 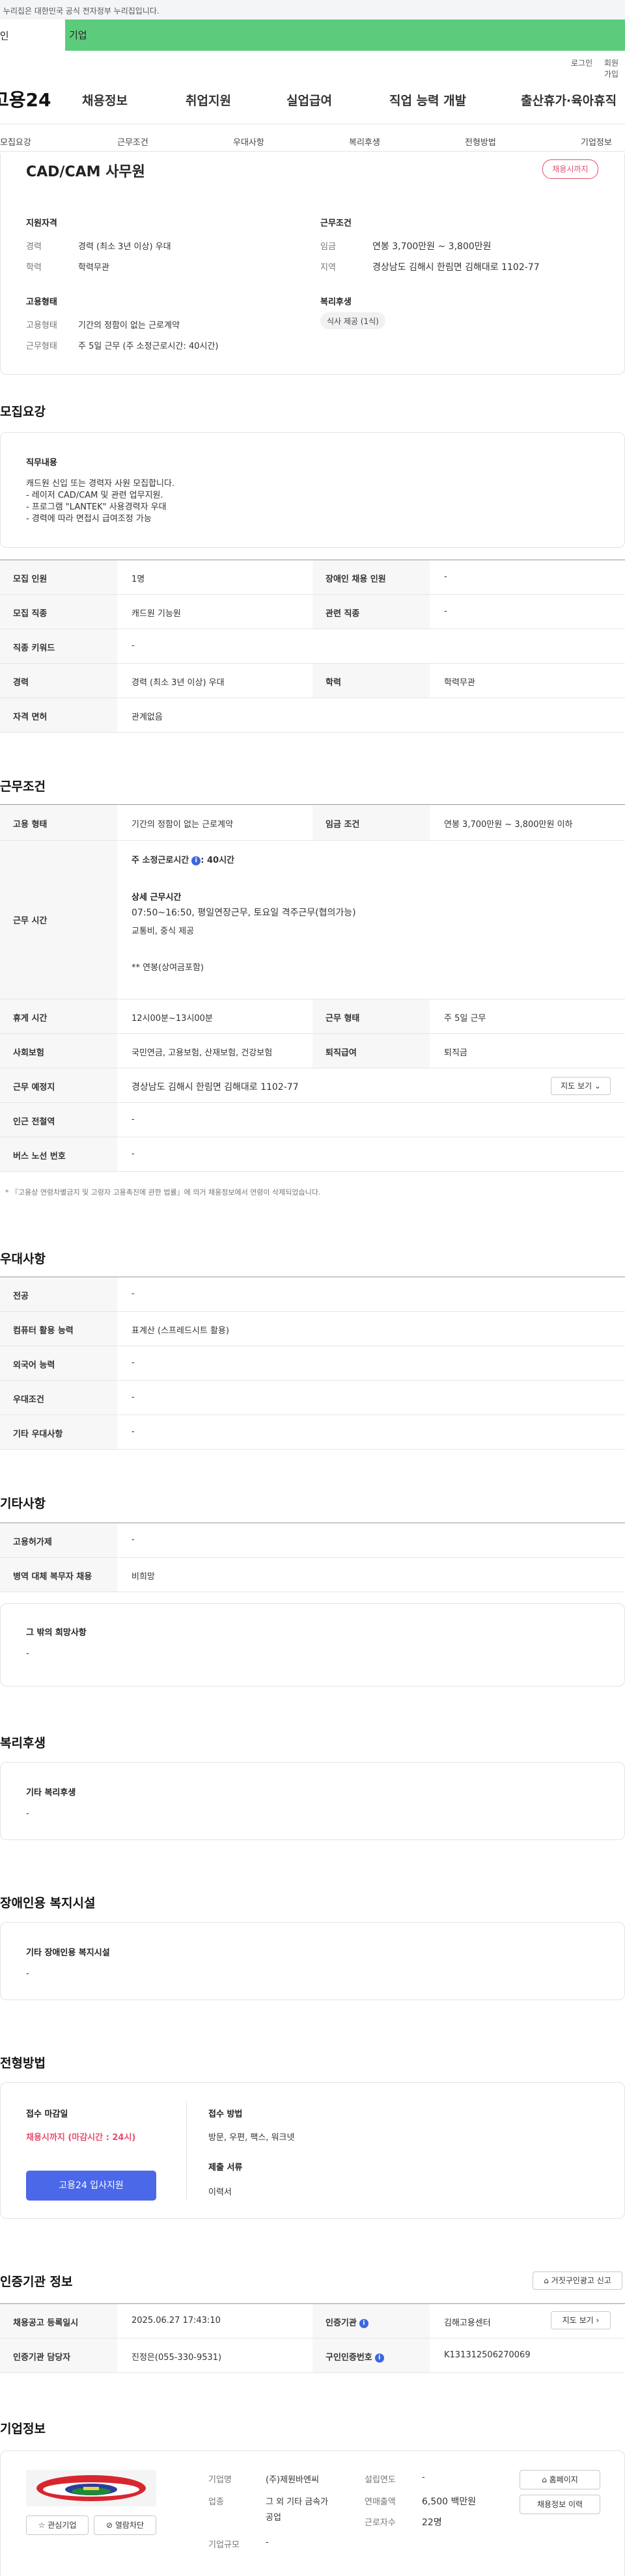 What do you see at coordinates (345, 35) in the screenshot?
I see `tab-company: 기업` at bounding box center [345, 35].